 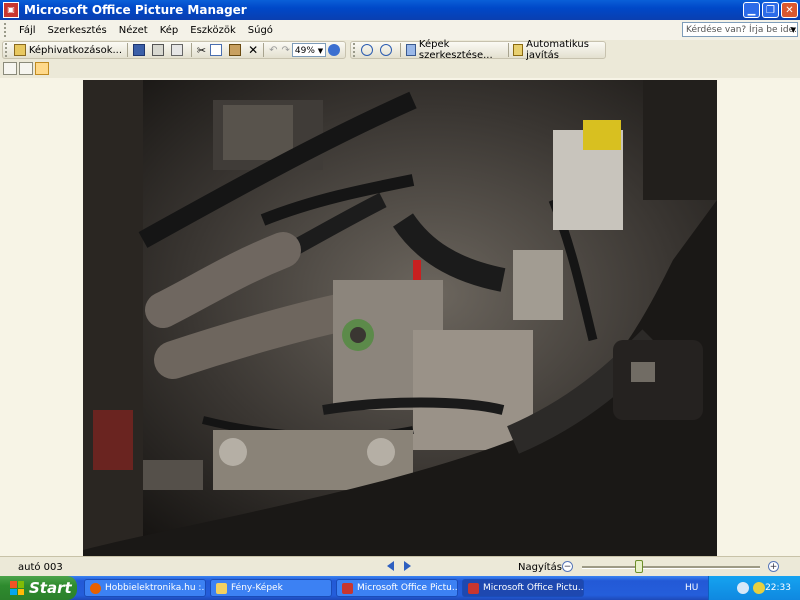 I want to click on help-search-input: Kérdése van? Írja be ide. ▼, so click(x=740, y=29).